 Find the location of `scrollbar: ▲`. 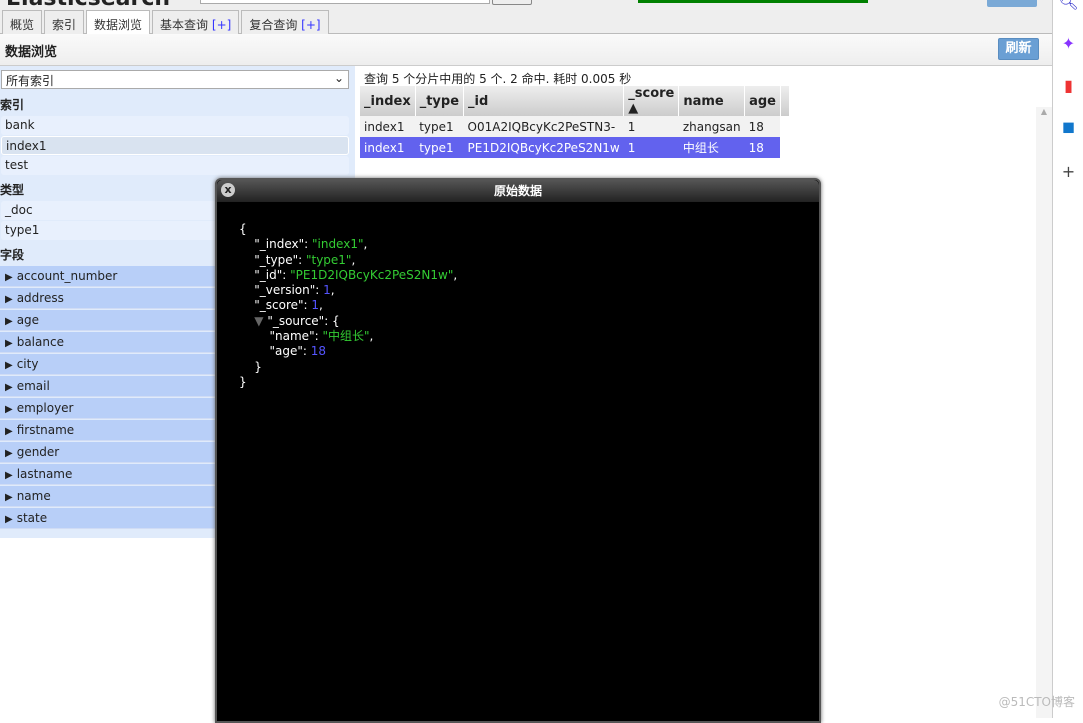

scrollbar: ▲ is located at coordinates (1044, 412).